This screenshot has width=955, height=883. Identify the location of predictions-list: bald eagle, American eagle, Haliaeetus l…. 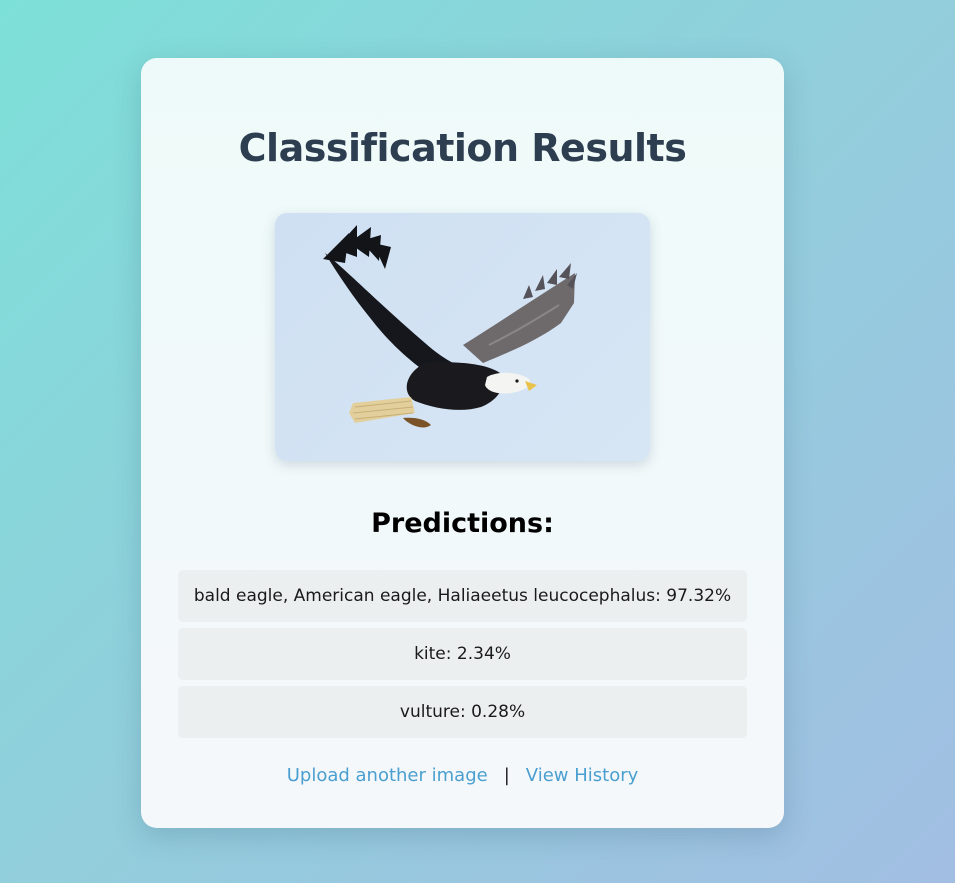
(462, 657).